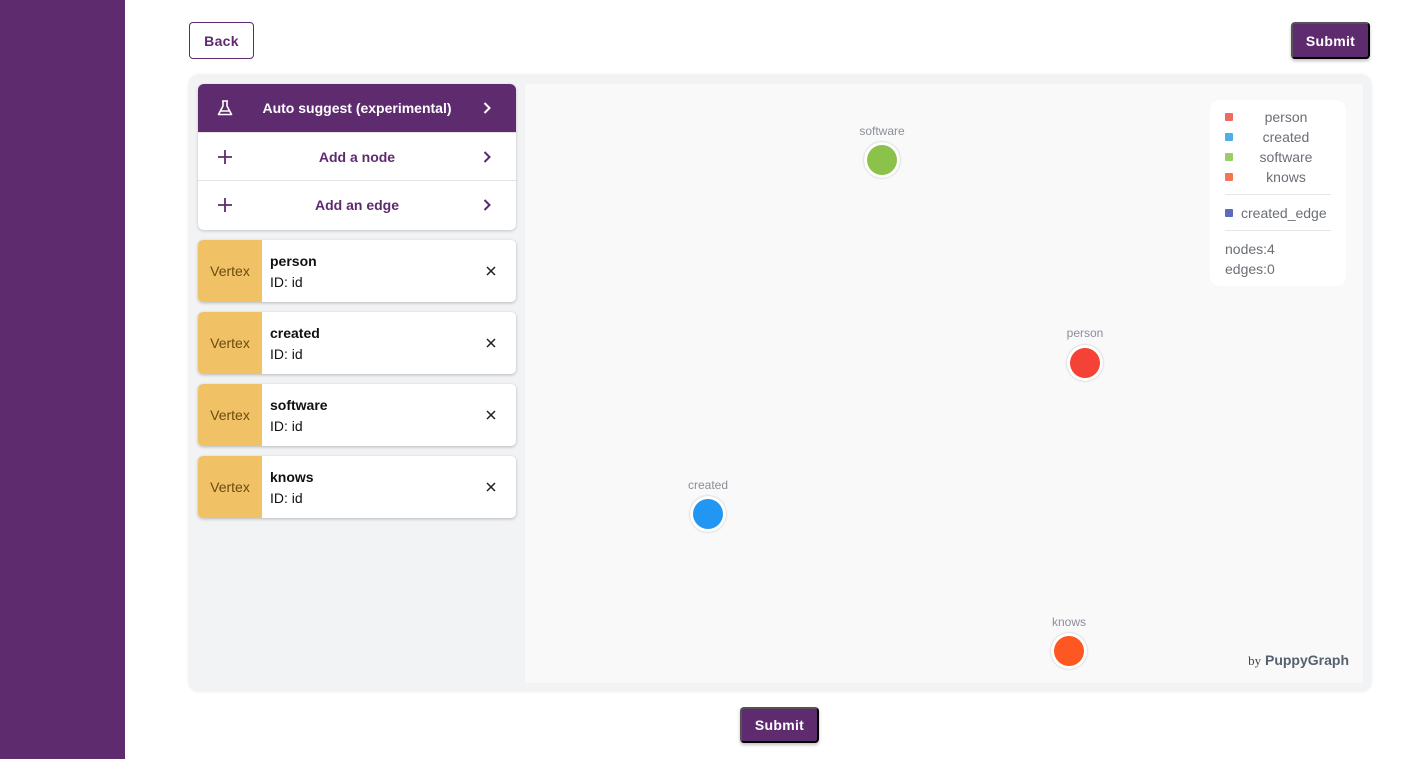  Describe the element at coordinates (299, 405) in the screenshot. I see `vertex-name: software` at that location.